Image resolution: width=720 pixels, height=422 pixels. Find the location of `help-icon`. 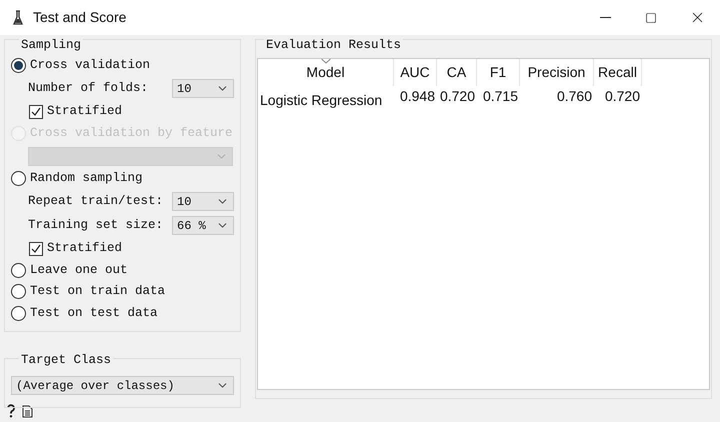

help-icon is located at coordinates (11, 411).